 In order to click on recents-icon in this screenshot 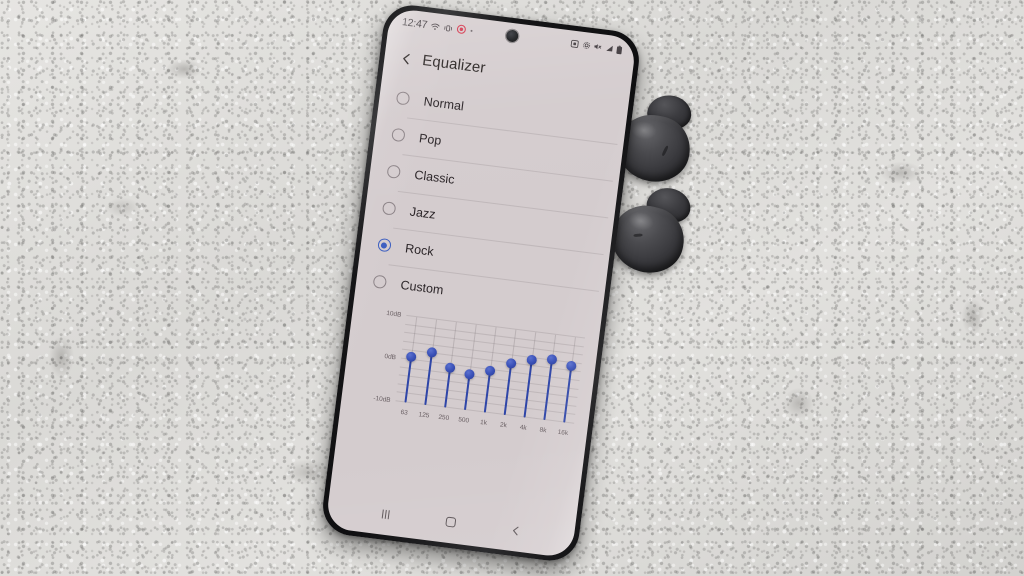, I will do `click(386, 513)`.